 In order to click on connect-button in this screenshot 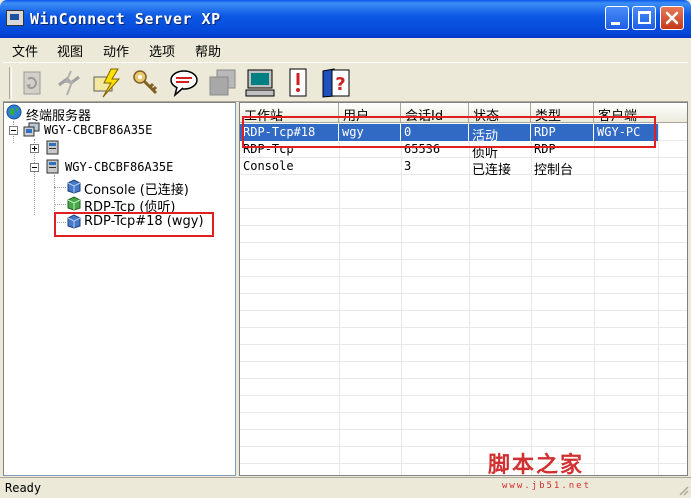, I will do `click(108, 83)`.